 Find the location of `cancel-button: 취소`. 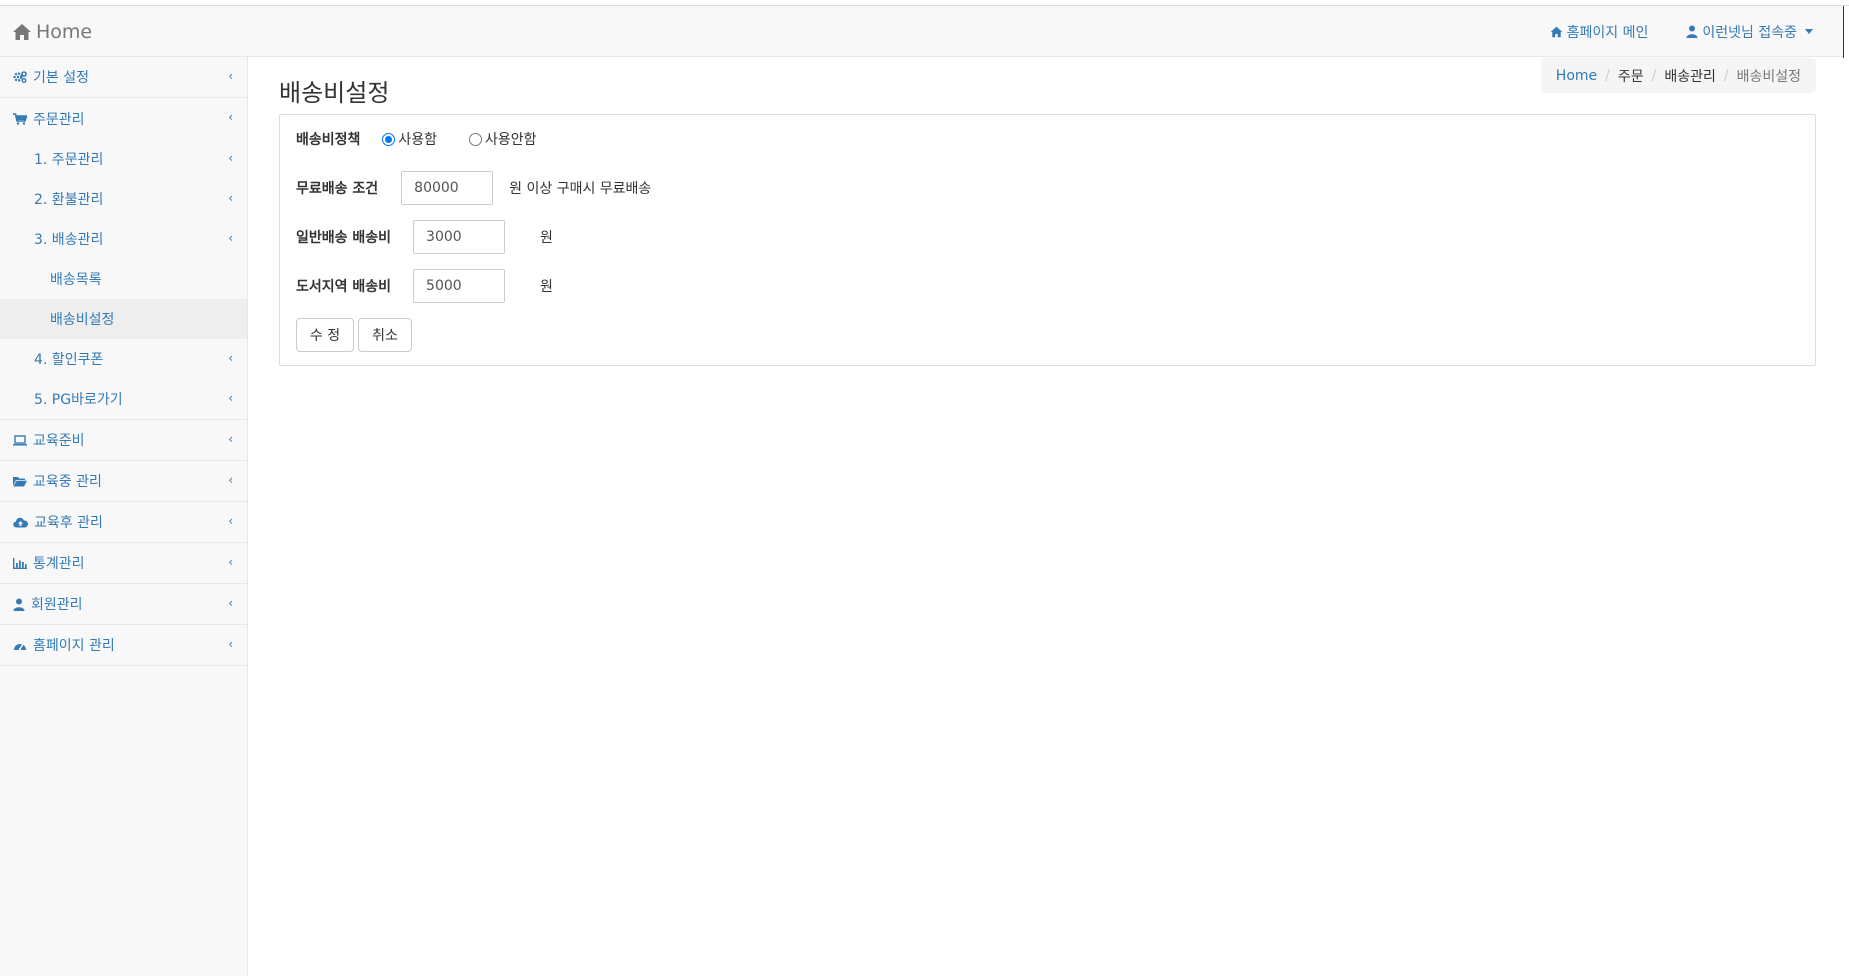

cancel-button: 취소 is located at coordinates (385, 335).